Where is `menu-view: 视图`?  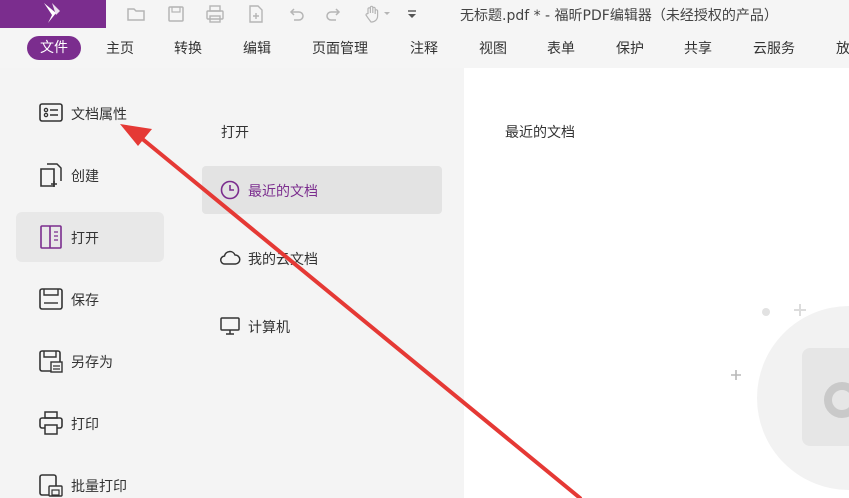 menu-view: 视图 is located at coordinates (493, 48).